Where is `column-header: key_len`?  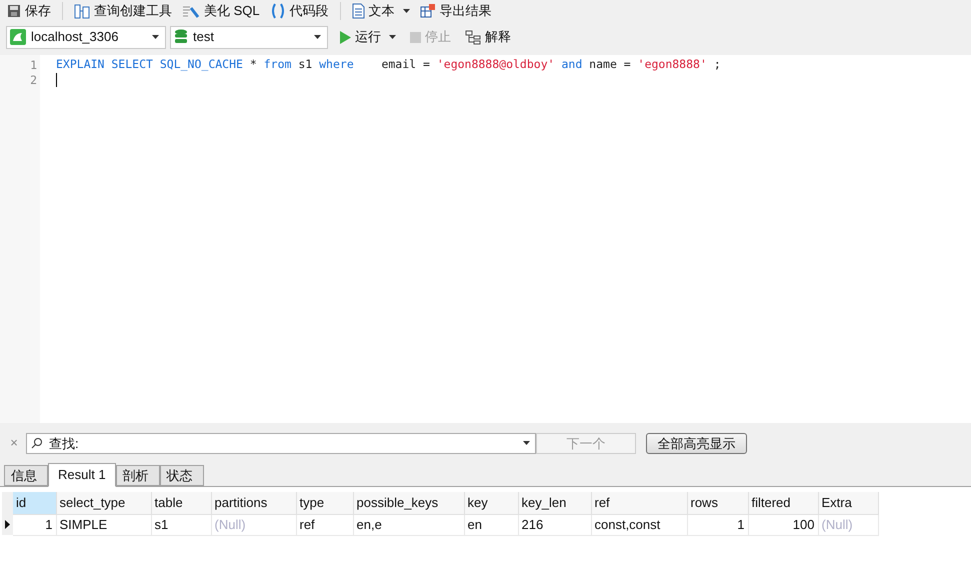
column-header: key_len is located at coordinates (554, 503).